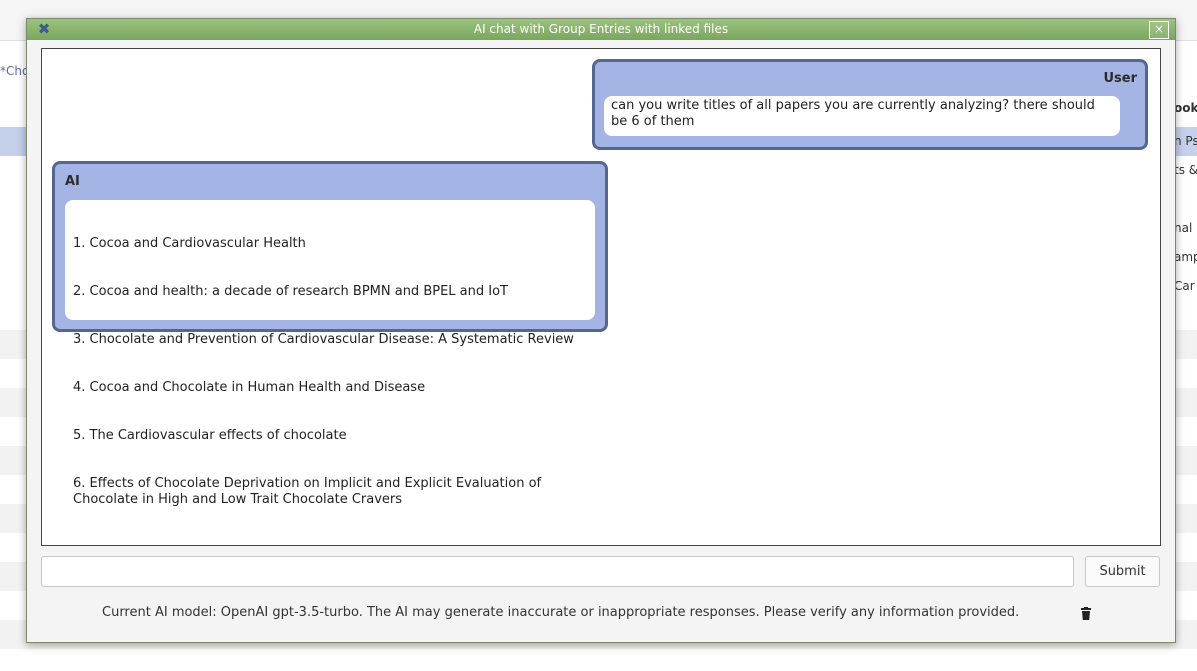 The height and width of the screenshot is (671, 1197). What do you see at coordinates (1120, 78) in the screenshot?
I see `message-author: User` at bounding box center [1120, 78].